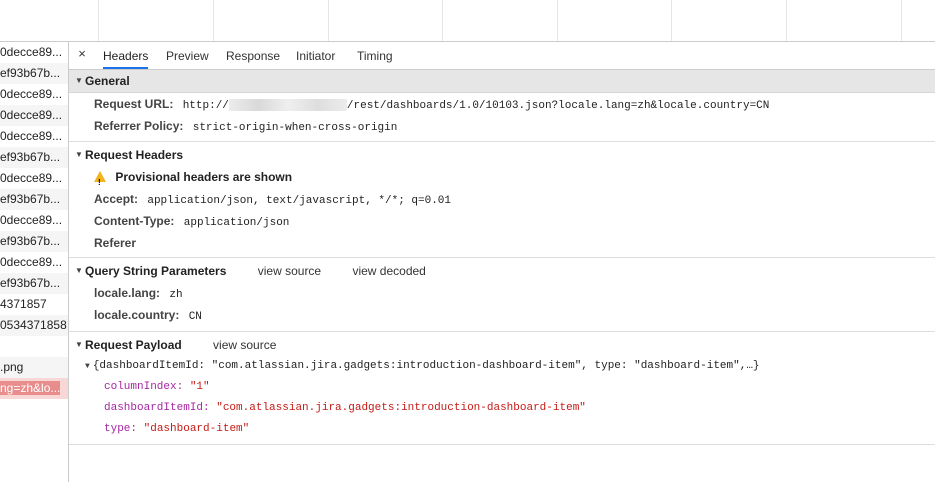  I want to click on tab-timing: Timing, so click(375, 55).